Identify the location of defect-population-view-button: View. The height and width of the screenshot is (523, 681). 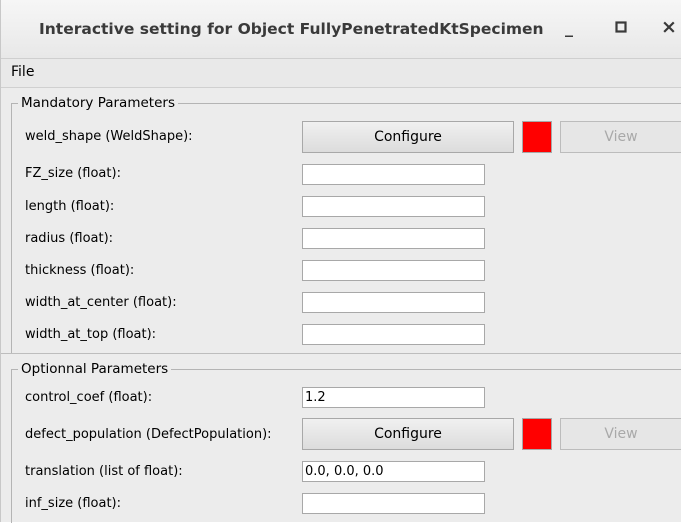
(620, 434).